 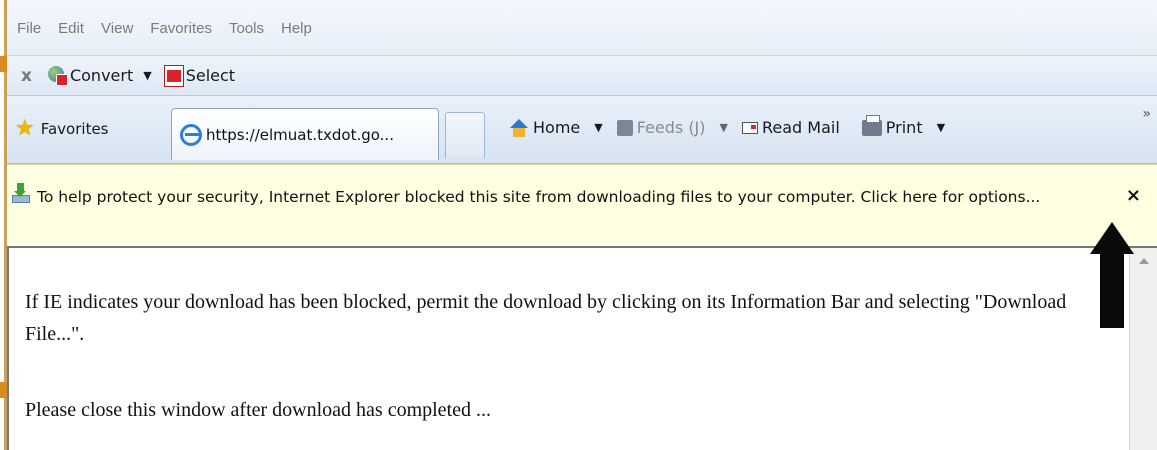 I want to click on annotation-arrow-icon, so click(x=1112, y=275).